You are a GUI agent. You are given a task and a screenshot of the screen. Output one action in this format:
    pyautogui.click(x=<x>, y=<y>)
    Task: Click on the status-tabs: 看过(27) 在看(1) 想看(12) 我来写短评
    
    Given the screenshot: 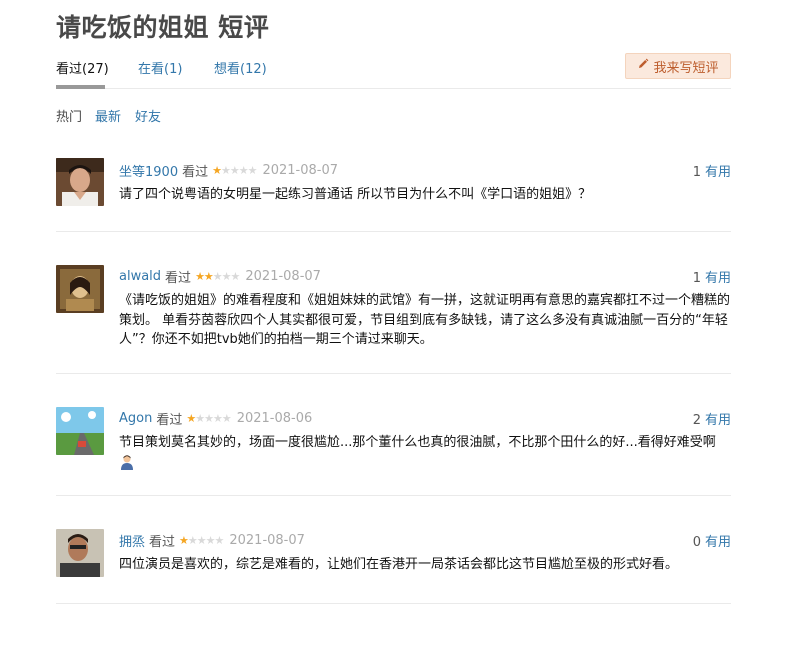 What is the action you would take?
    pyautogui.click(x=393, y=69)
    